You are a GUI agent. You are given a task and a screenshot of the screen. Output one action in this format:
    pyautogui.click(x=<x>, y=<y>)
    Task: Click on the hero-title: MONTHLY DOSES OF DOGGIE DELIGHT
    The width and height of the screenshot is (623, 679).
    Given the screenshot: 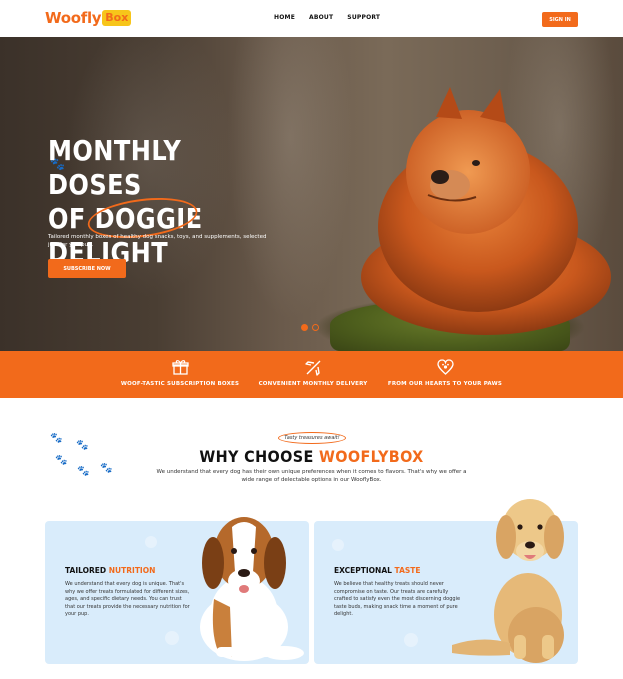 What is the action you would take?
    pyautogui.click(x=160, y=202)
    